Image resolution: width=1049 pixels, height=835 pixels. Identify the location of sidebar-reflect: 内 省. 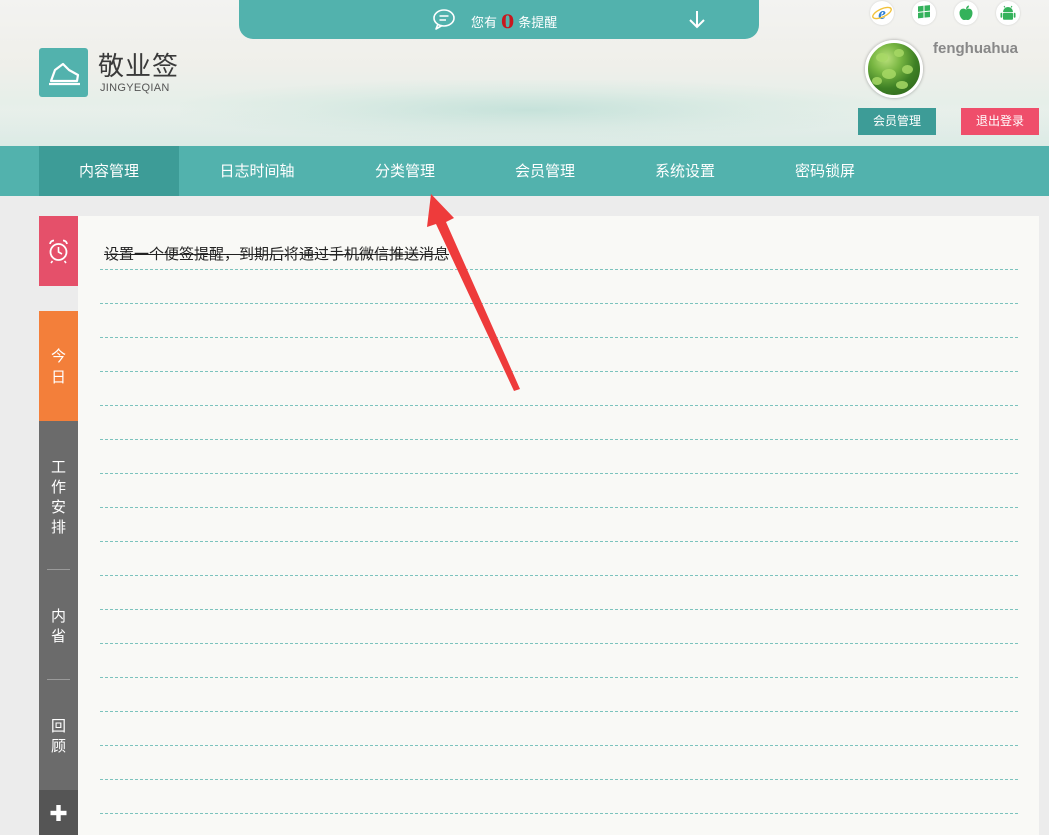
(58, 624).